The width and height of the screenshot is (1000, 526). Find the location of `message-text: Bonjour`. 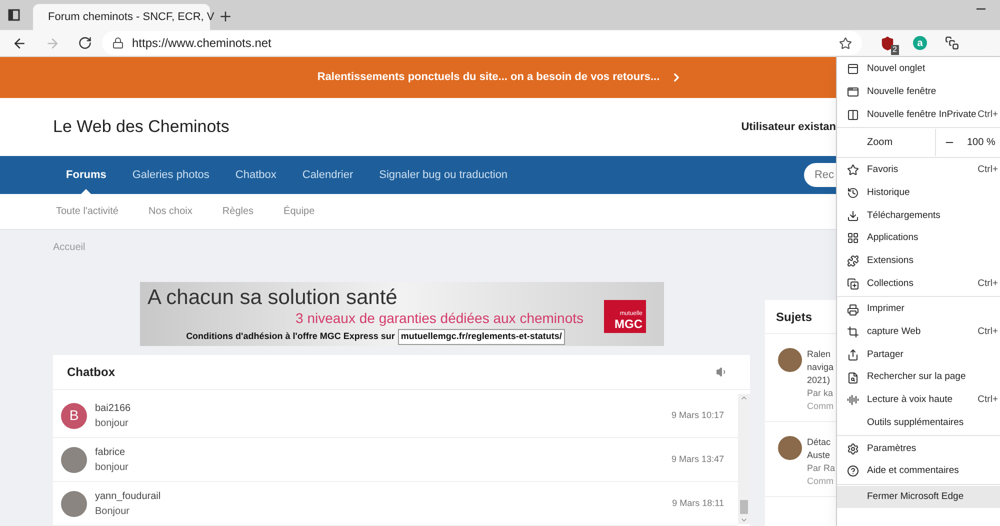

message-text: Bonjour is located at coordinates (112, 511).